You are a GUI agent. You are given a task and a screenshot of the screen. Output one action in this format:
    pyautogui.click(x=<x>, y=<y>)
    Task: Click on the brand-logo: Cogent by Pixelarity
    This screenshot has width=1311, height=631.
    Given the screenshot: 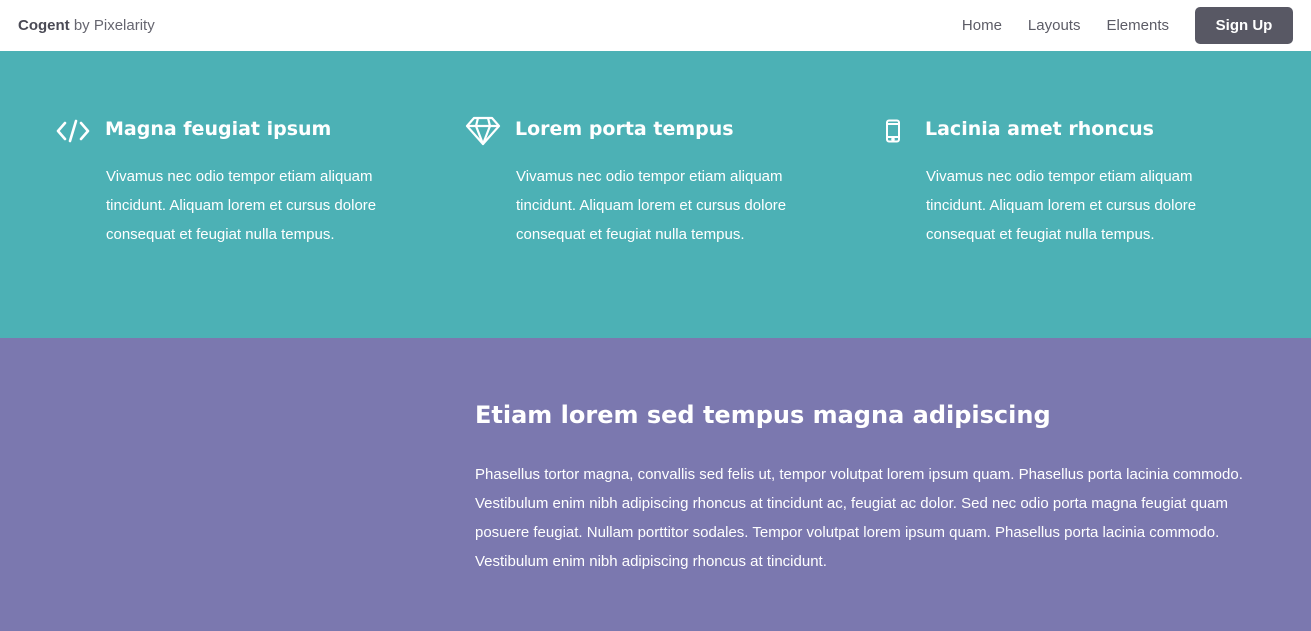 What is the action you would take?
    pyautogui.click(x=86, y=25)
    